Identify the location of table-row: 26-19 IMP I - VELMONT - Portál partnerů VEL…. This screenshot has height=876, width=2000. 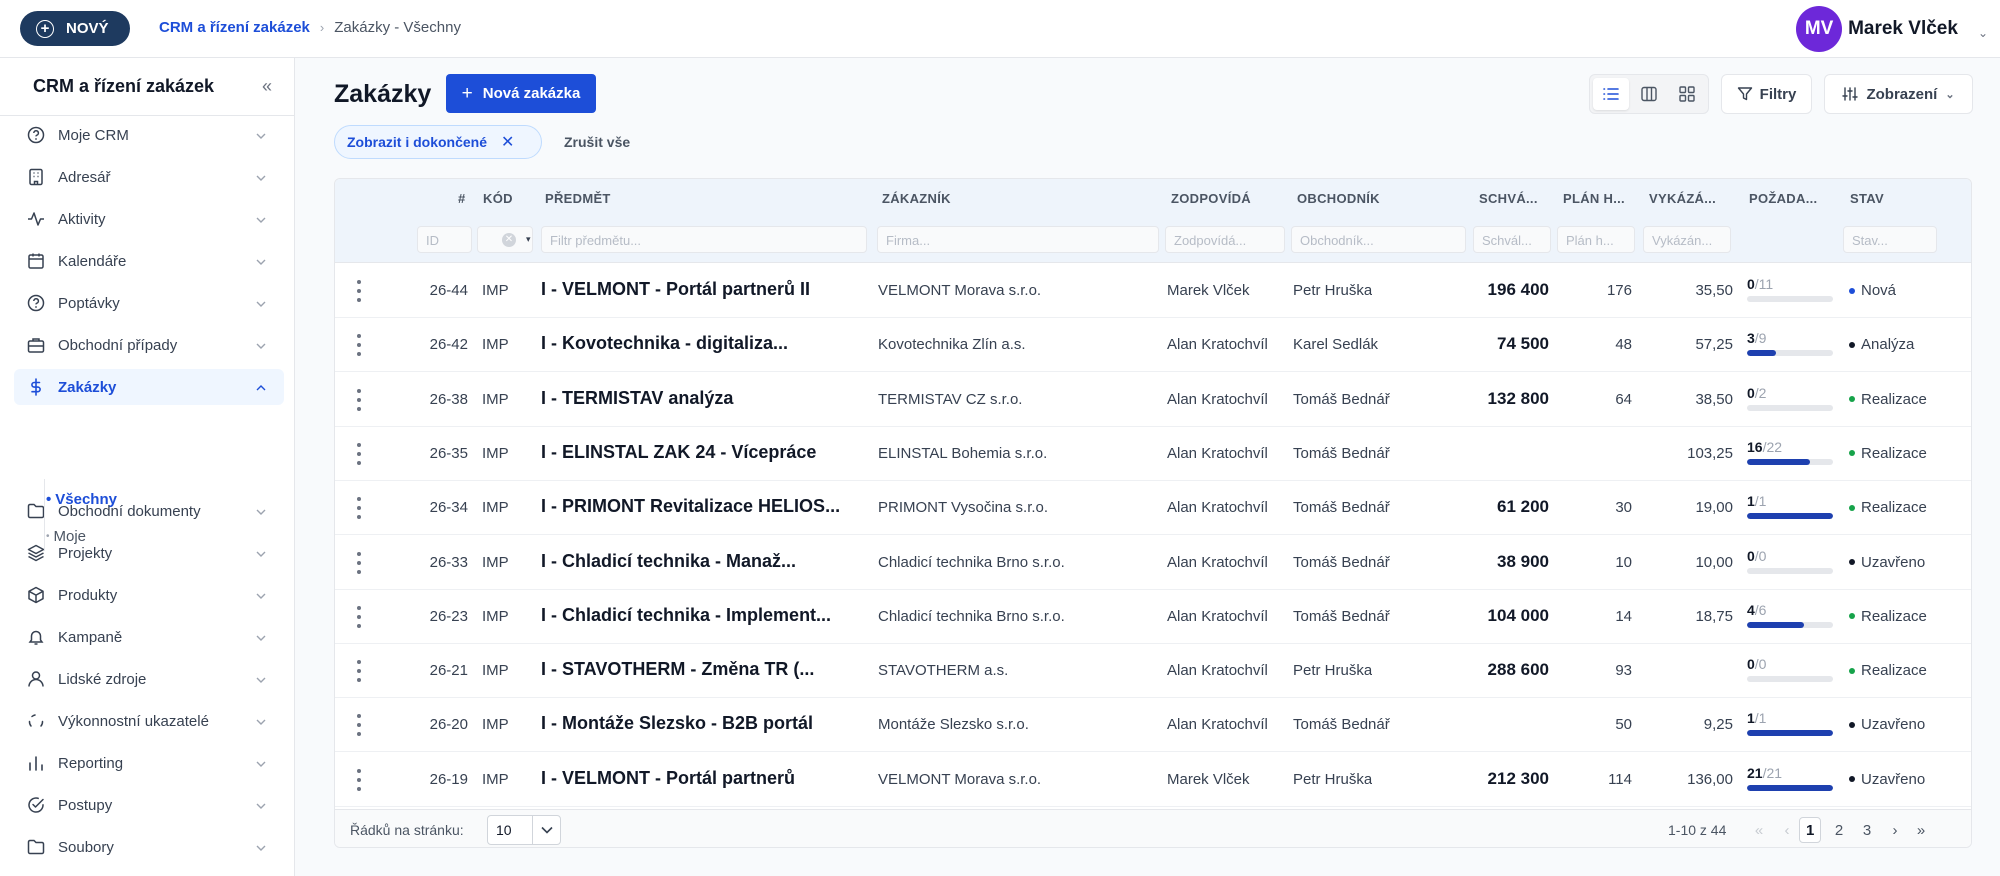
(1153, 780).